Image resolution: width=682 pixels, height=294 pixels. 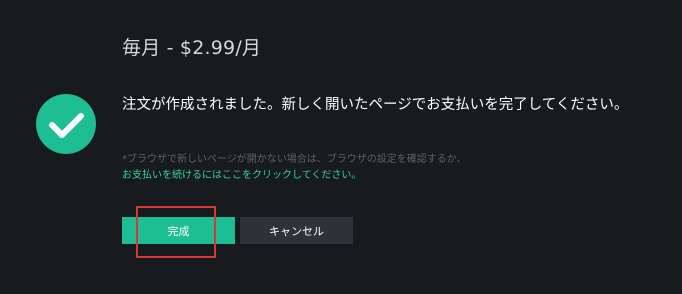 What do you see at coordinates (294, 159) in the screenshot?
I see `browser-note: *ブラウザで新しいページが開かない場合は、ブラウザの設定を確認するか、` at bounding box center [294, 159].